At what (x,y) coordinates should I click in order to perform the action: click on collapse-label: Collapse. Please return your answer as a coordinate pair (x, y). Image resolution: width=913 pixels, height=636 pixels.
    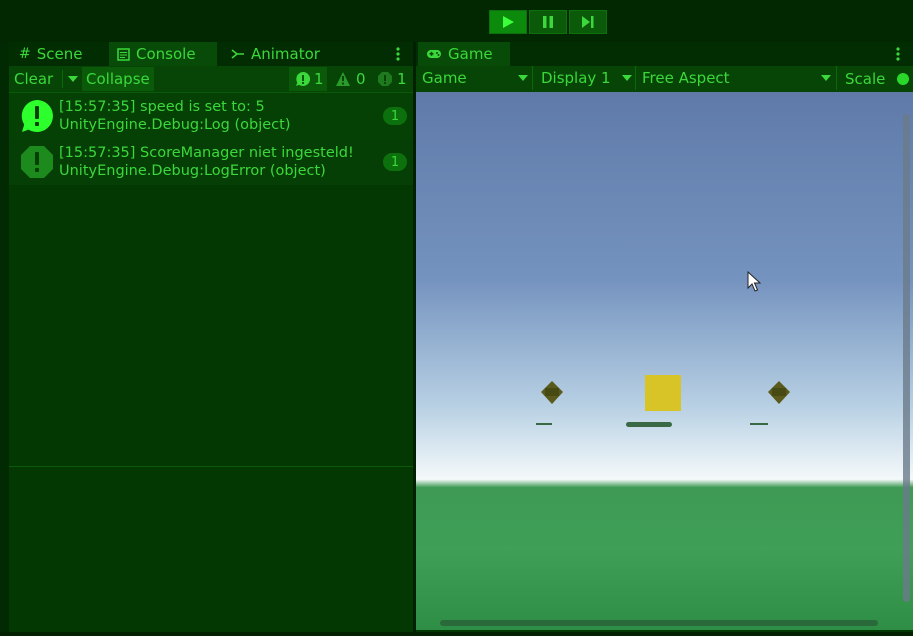
    Looking at the image, I should click on (118, 79).